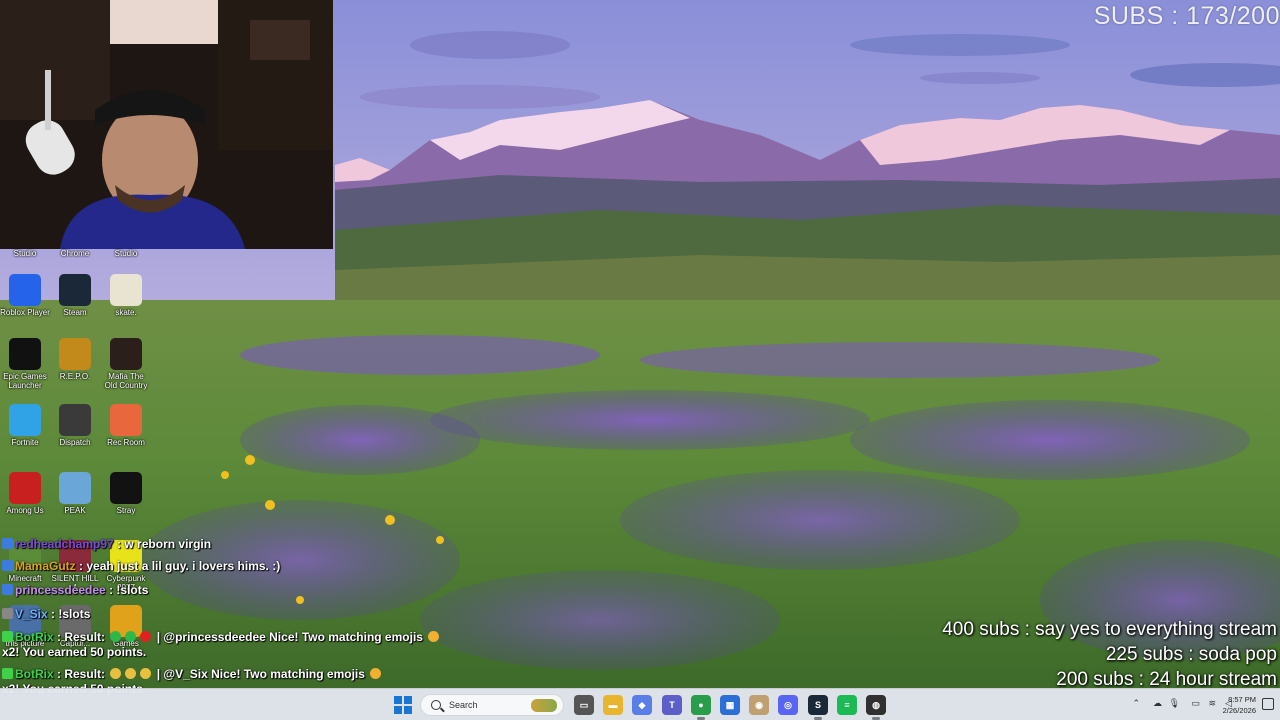 The width and height of the screenshot is (1280, 720). What do you see at coordinates (1195, 703) in the screenshot?
I see `display-icon: ▭` at bounding box center [1195, 703].